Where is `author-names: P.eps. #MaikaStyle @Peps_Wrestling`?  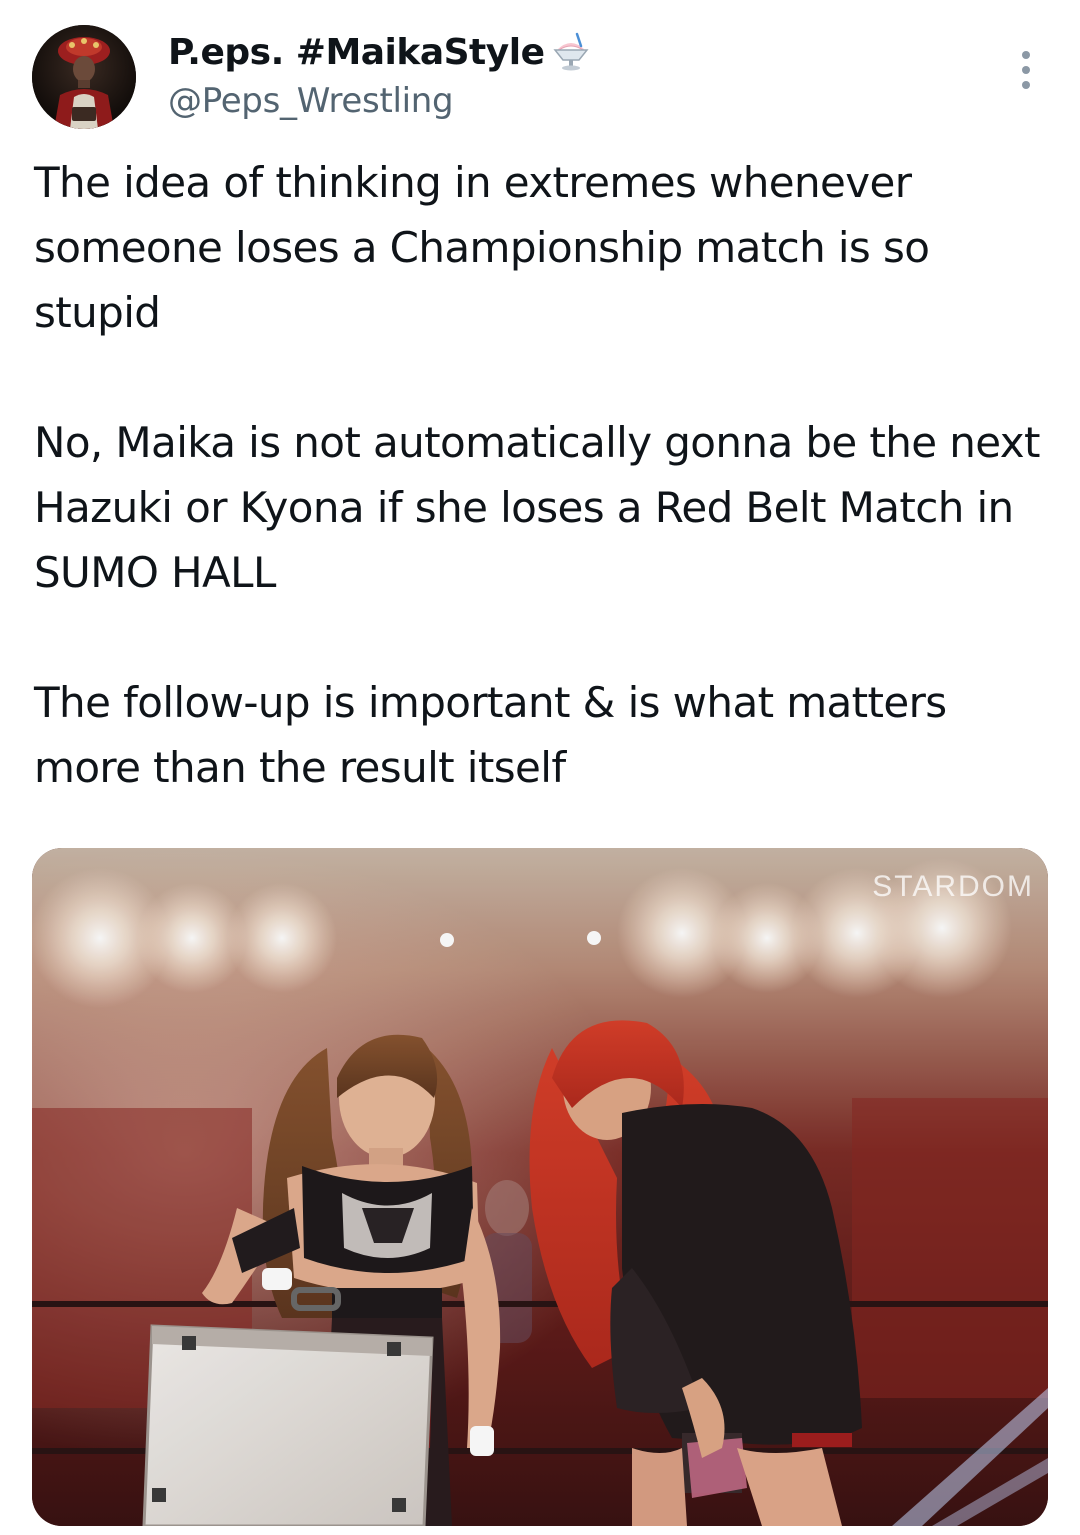 author-names: P.eps. #MaikaStyle @Peps_Wrestling is located at coordinates (380, 75).